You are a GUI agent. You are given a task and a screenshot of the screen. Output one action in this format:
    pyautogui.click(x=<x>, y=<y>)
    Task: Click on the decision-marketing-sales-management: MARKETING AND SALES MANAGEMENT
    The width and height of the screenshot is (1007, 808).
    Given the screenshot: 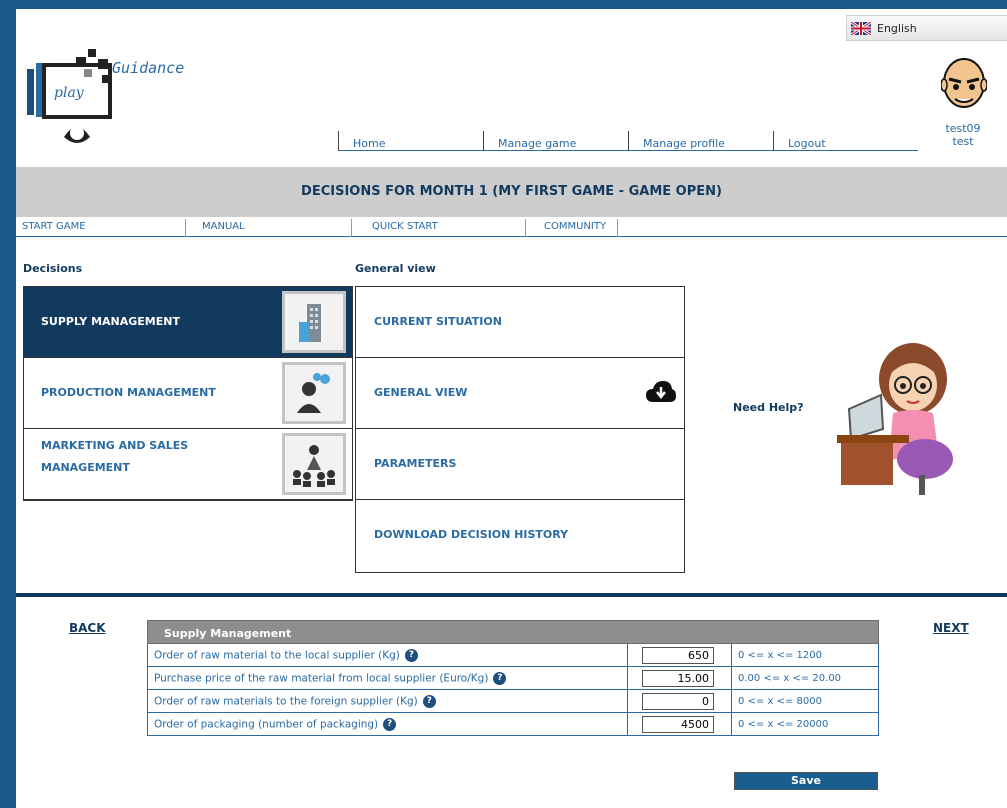 What is the action you would take?
    pyautogui.click(x=188, y=464)
    